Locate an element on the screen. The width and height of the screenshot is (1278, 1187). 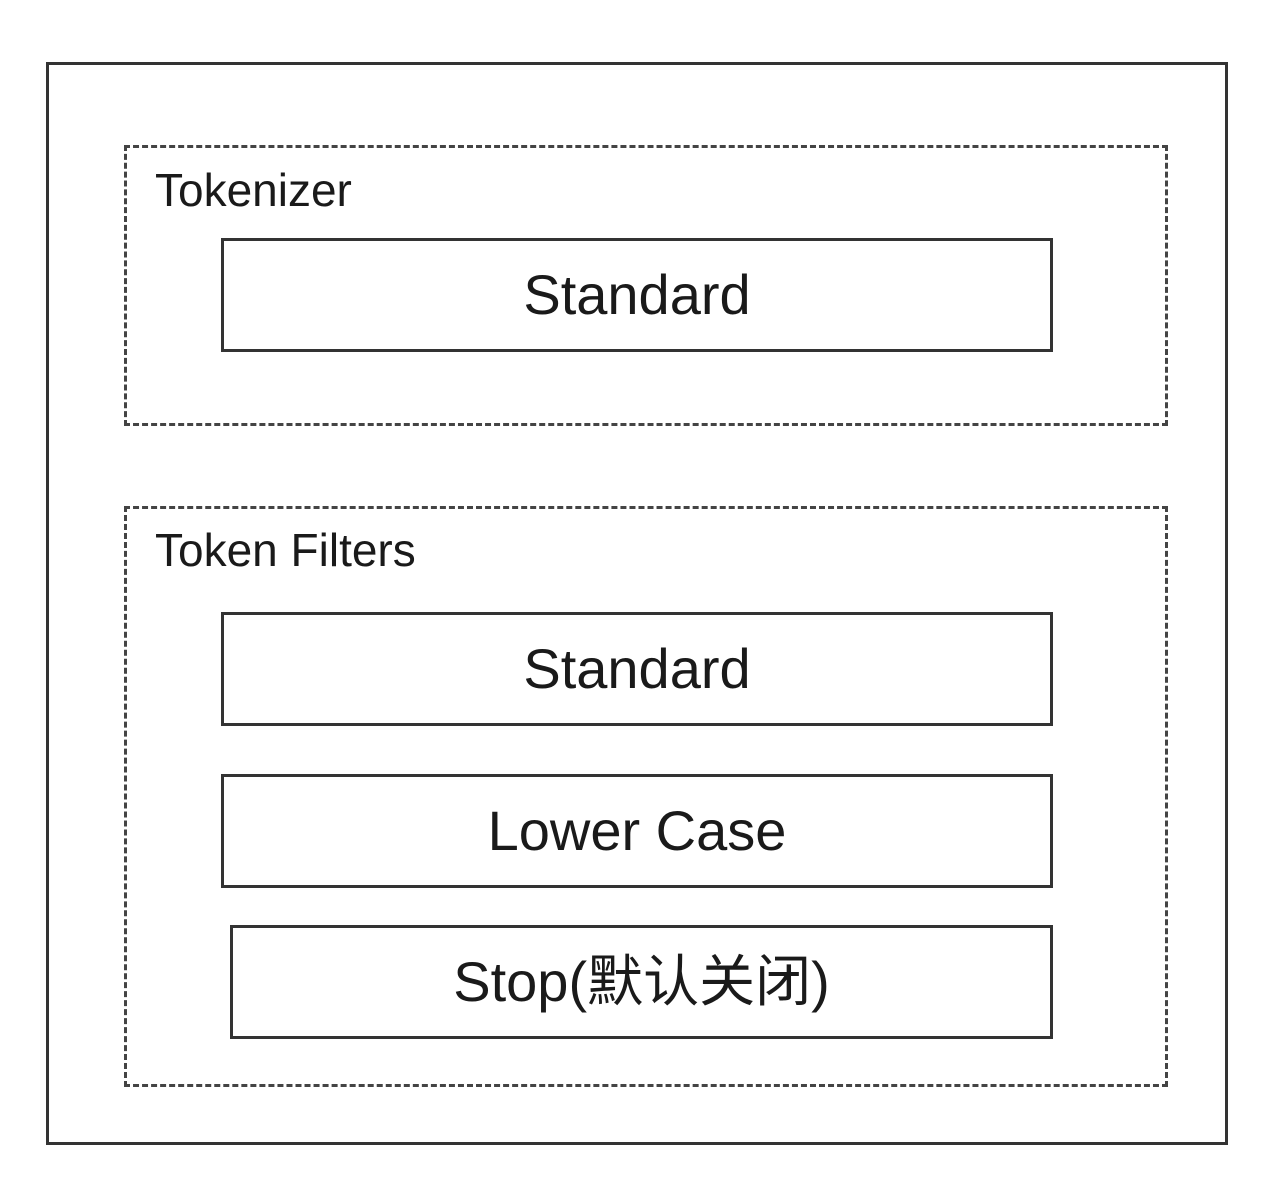
filter-standard-label: Standard is located at coordinates (637, 668).